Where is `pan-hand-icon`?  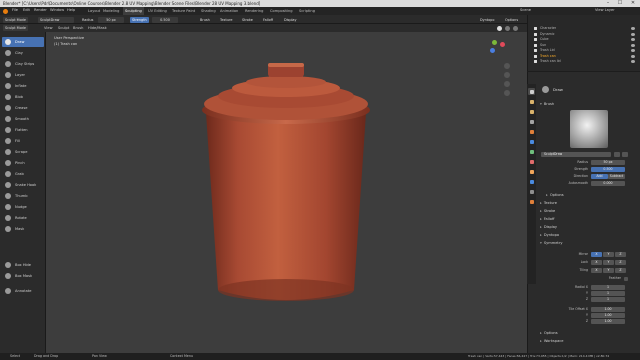
pan-hand-icon is located at coordinates (507, 75).